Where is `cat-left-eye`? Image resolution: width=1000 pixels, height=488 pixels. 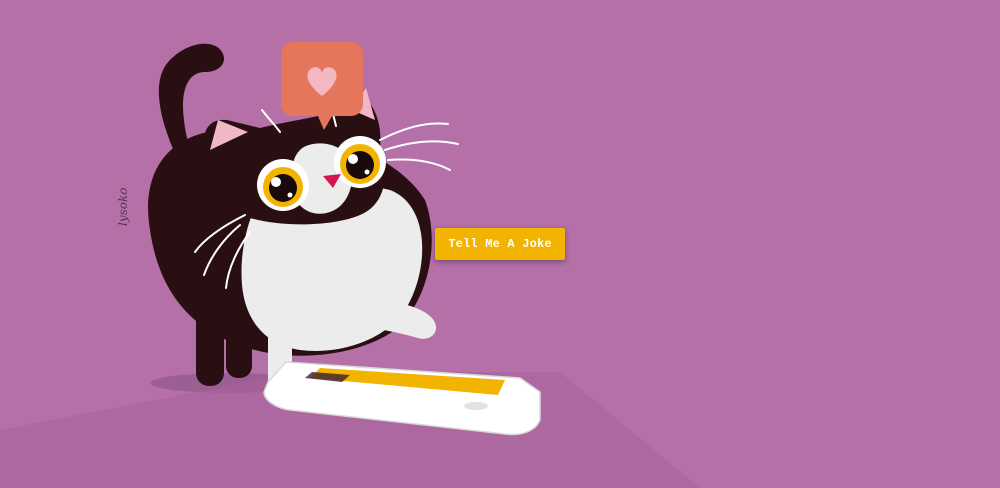
cat-left-eye is located at coordinates (283, 185).